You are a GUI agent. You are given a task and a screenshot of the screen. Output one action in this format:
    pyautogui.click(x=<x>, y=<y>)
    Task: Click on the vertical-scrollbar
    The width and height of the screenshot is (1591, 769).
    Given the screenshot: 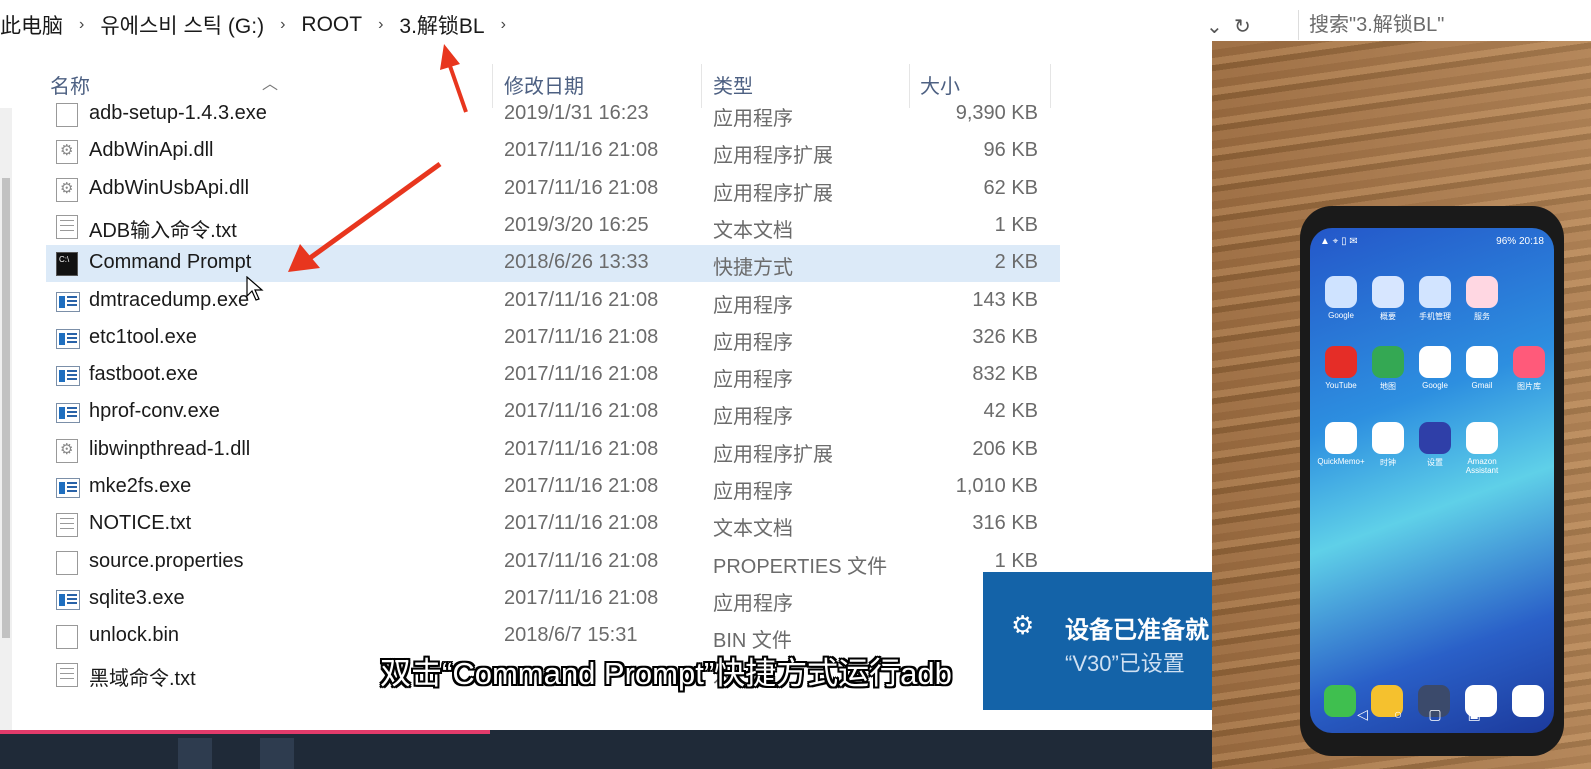 What is the action you would take?
    pyautogui.click(x=6, y=423)
    